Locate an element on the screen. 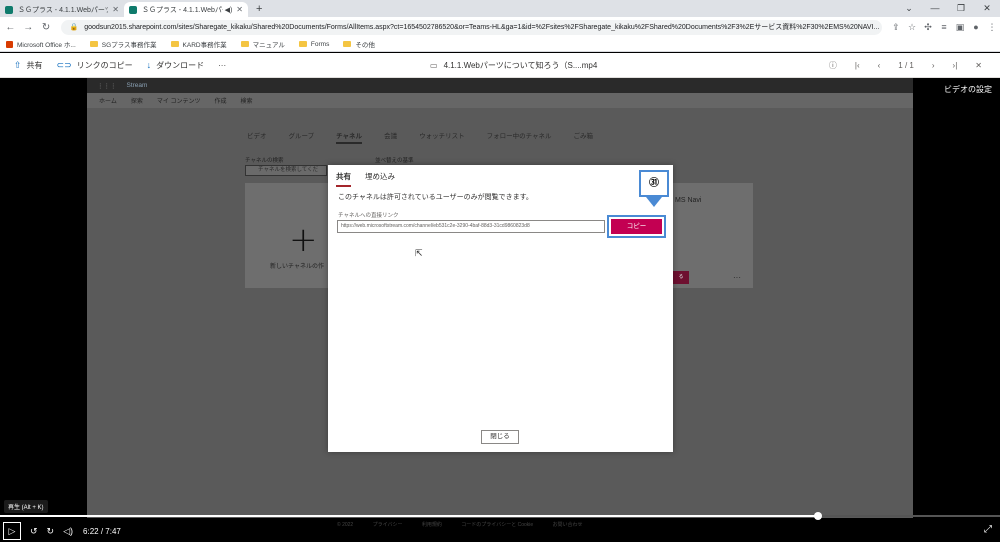 The height and width of the screenshot is (542, 1000). fullscreen-icon: ⤢ is located at coordinates (988, 529).